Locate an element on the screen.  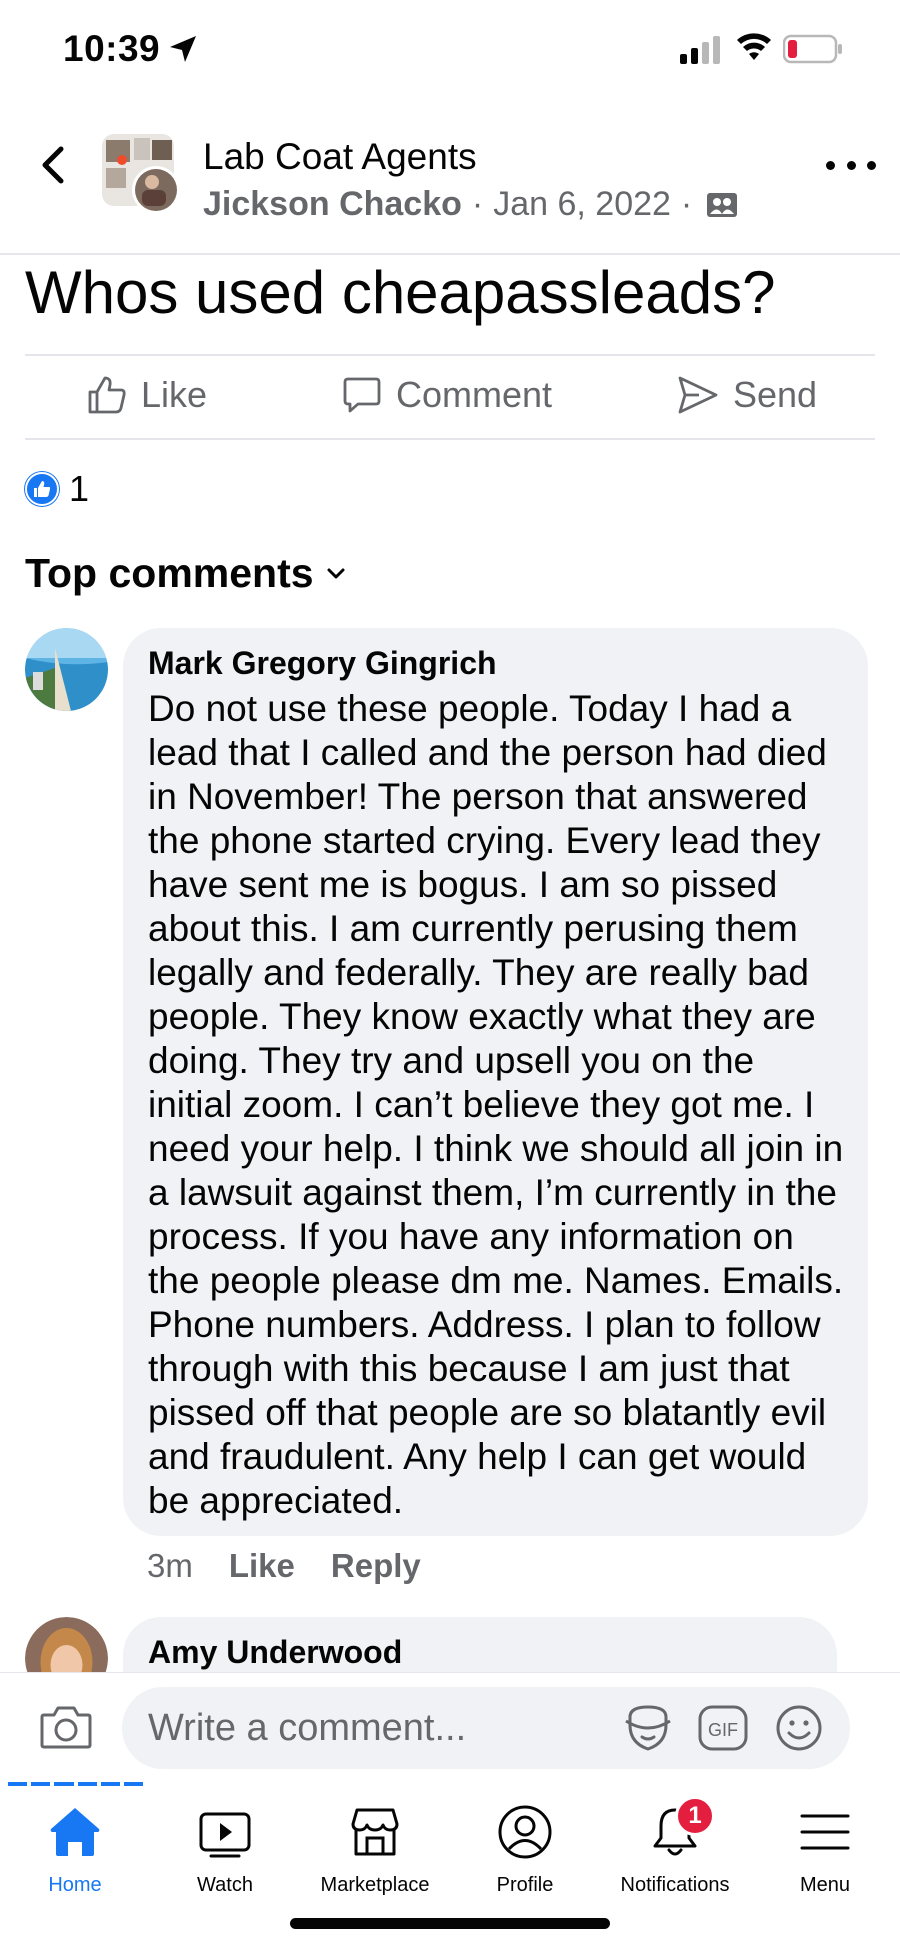
sticker-icon is located at coordinates (648, 1728).